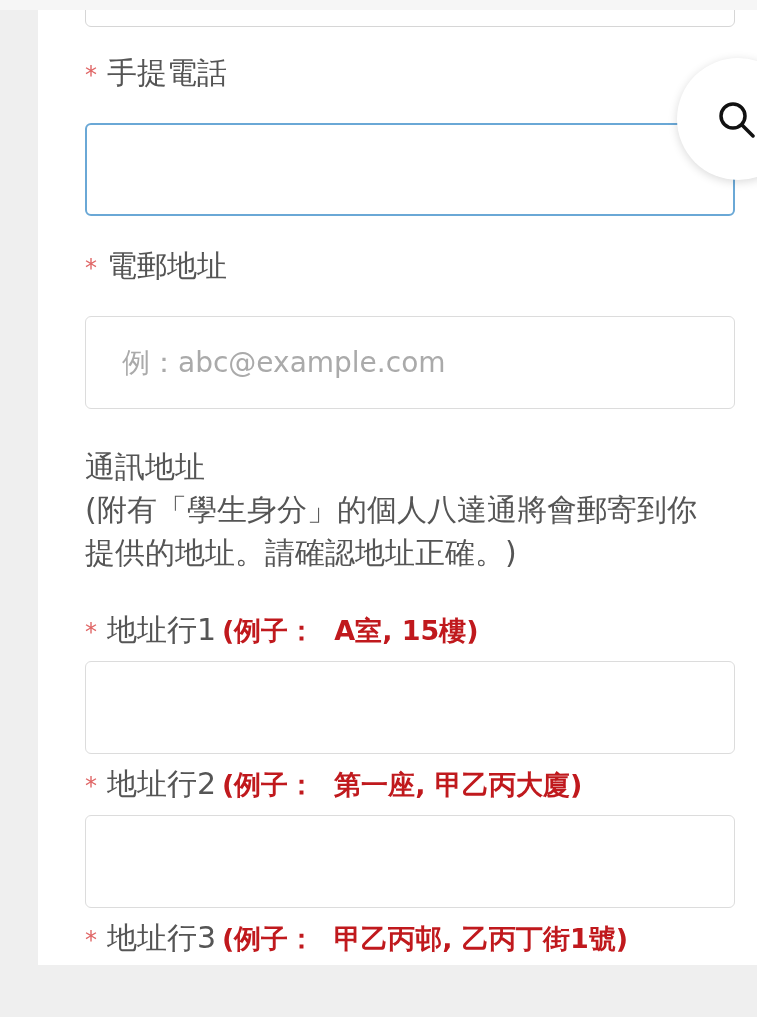  What do you see at coordinates (402, 785) in the screenshot?
I see `hint-text: (例子： 第一座, 甲乙丙大廈)` at bounding box center [402, 785].